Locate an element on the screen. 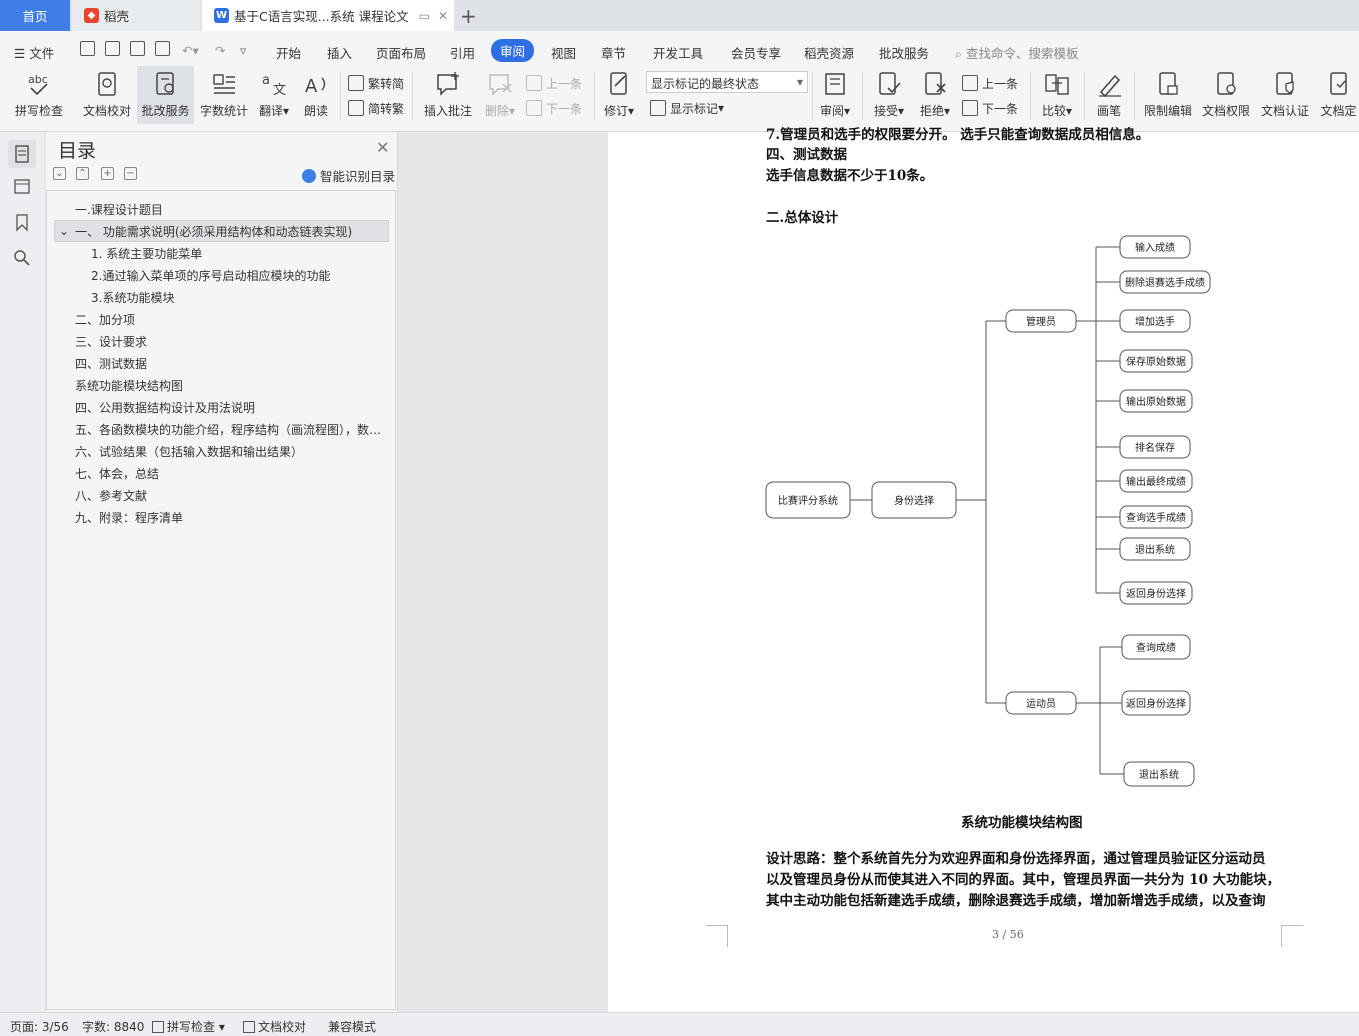  expand-chevron-icon: ⌄ is located at coordinates (64, 231).